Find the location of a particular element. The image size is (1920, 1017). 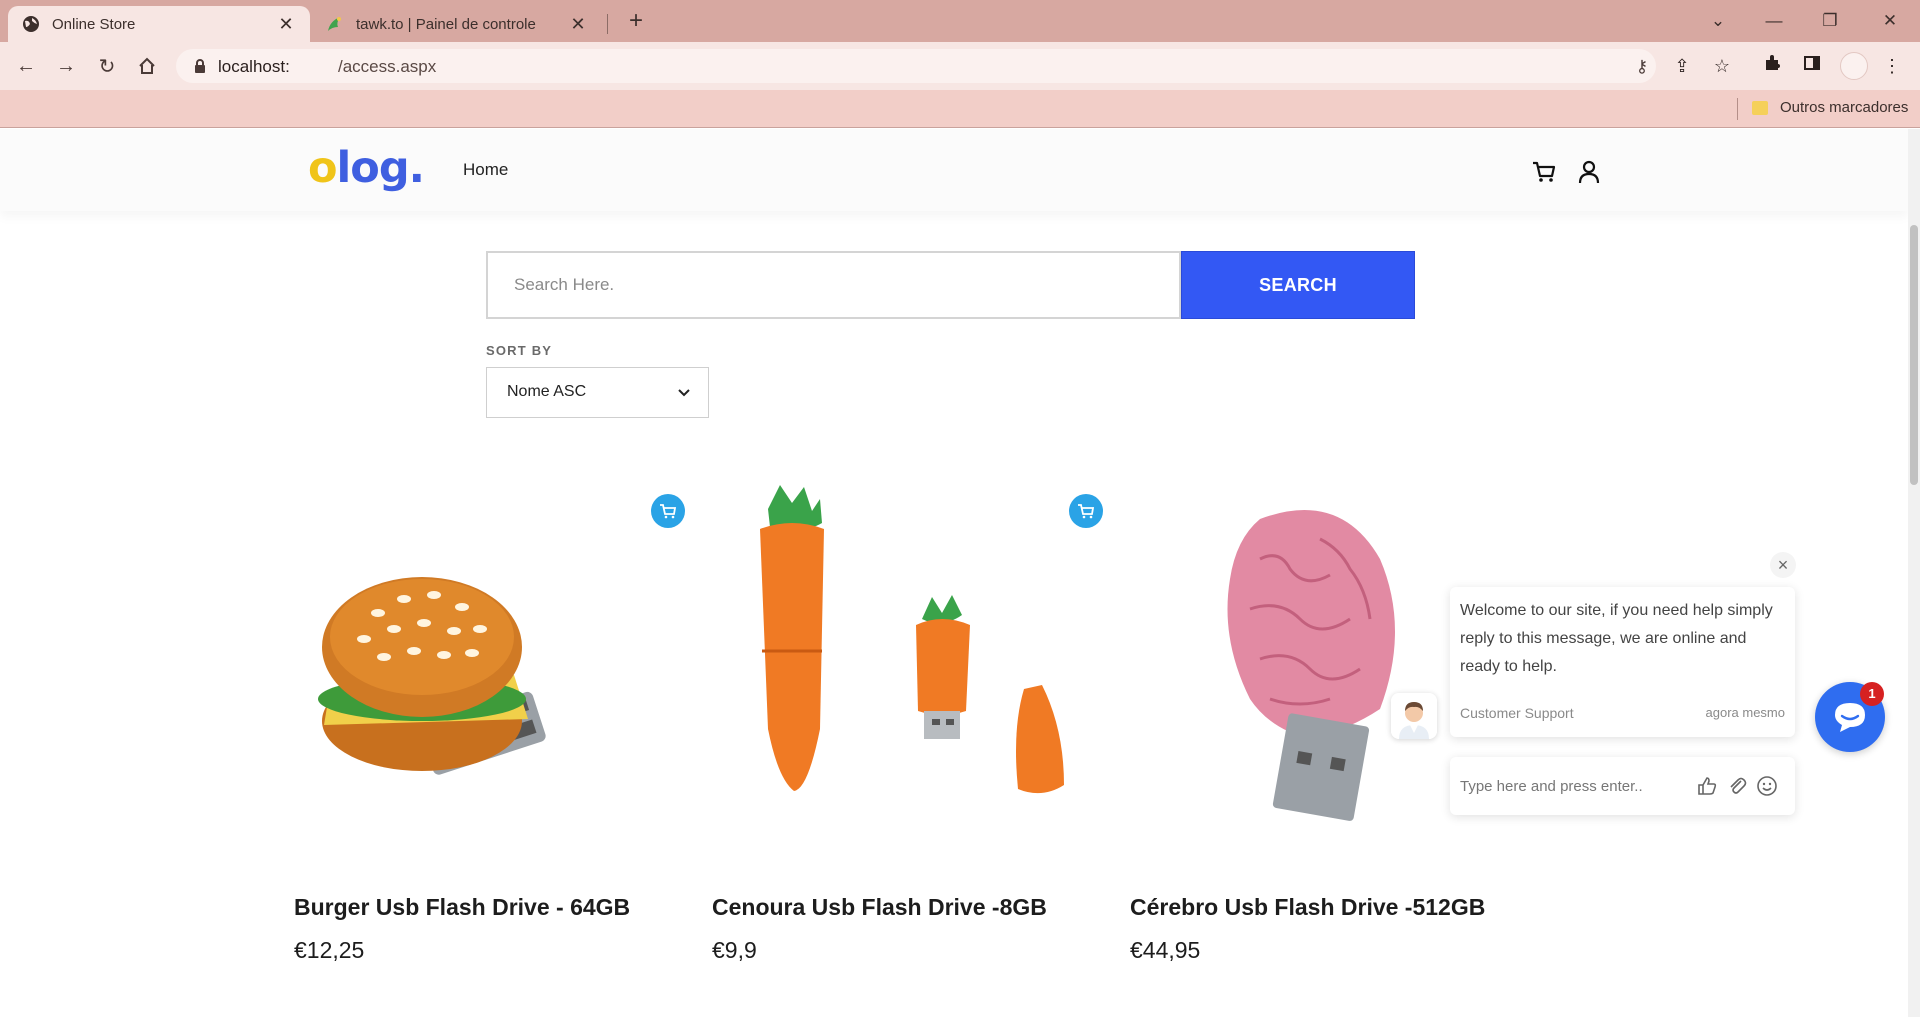

product-price: €9,9 is located at coordinates (734, 950).